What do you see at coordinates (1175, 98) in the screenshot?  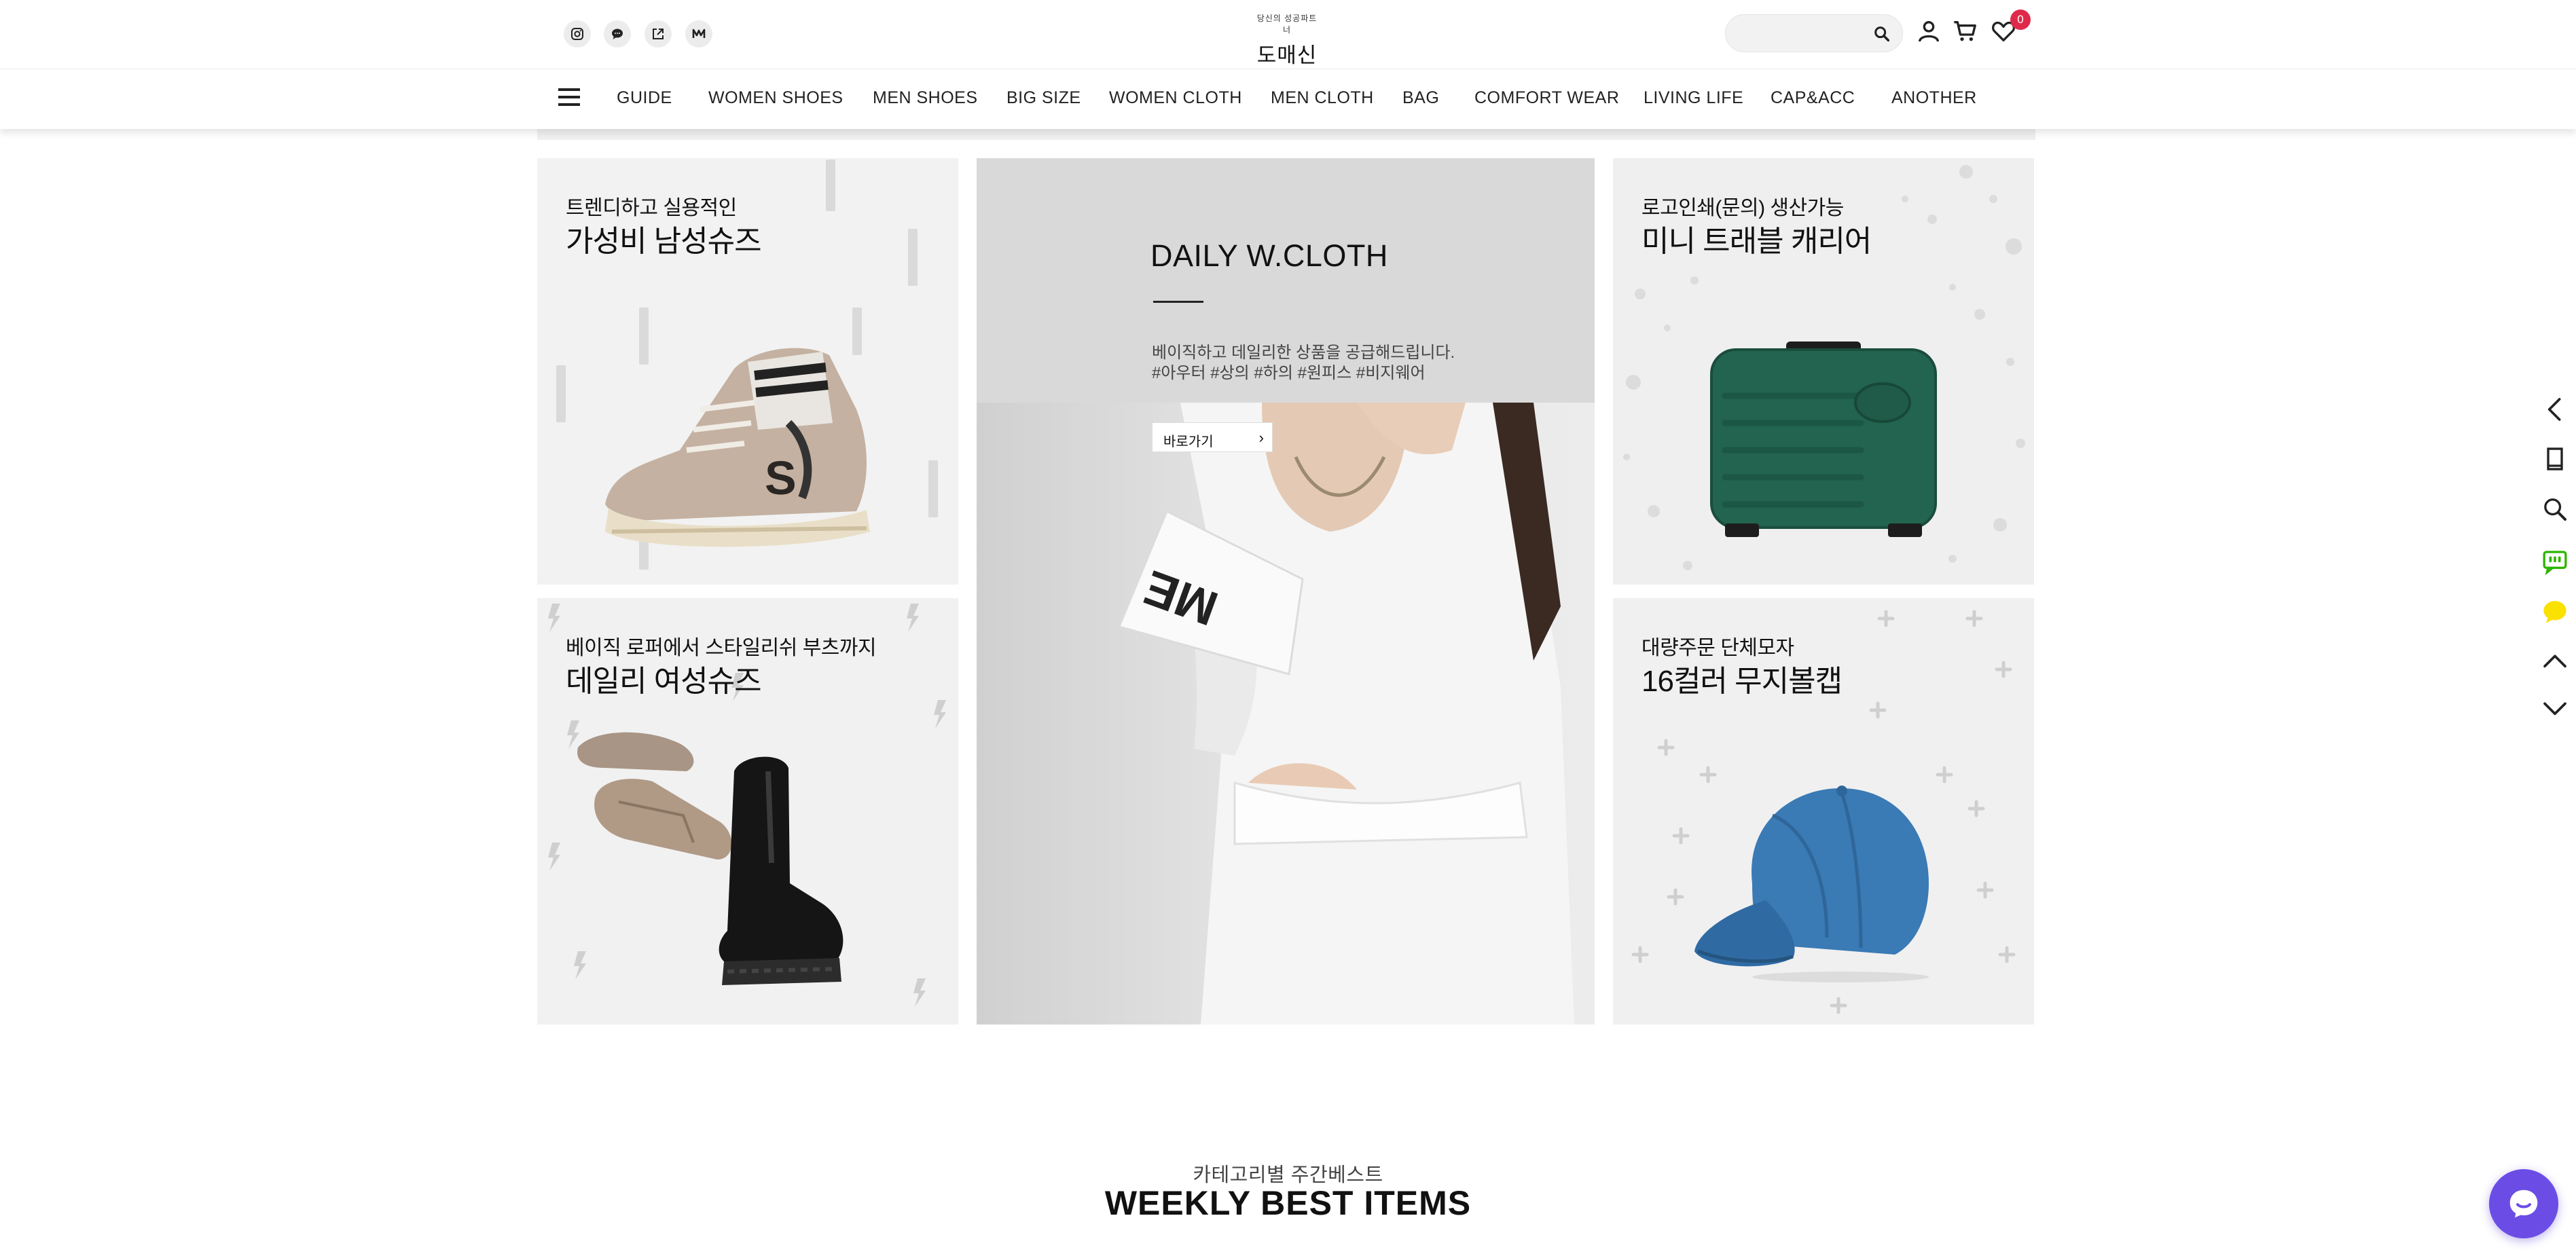 I see `nav-item-women-cloth: WOMEN CLOTH` at bounding box center [1175, 98].